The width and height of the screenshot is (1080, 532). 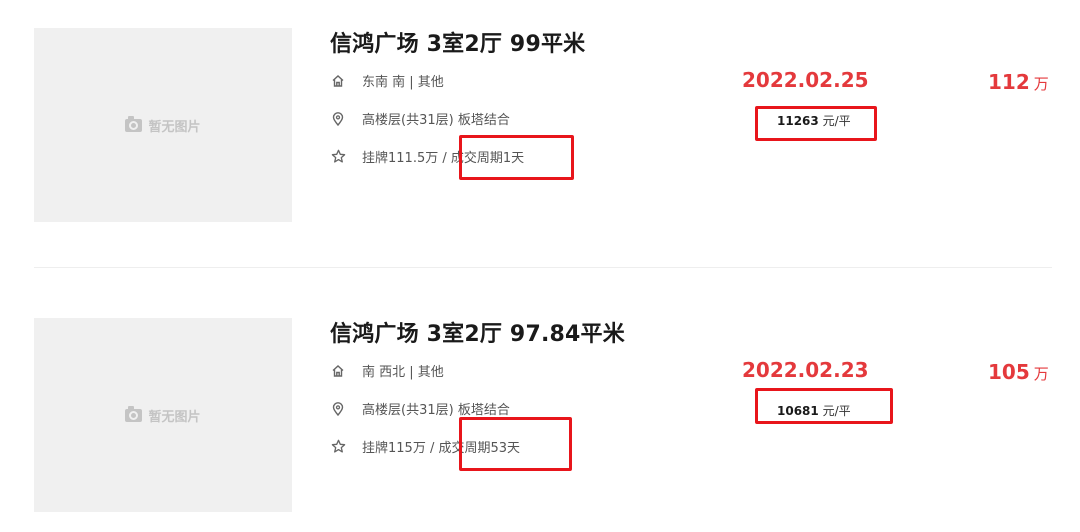 I want to click on orientation-text: 东南 南 | 其他, so click(x=403, y=82).